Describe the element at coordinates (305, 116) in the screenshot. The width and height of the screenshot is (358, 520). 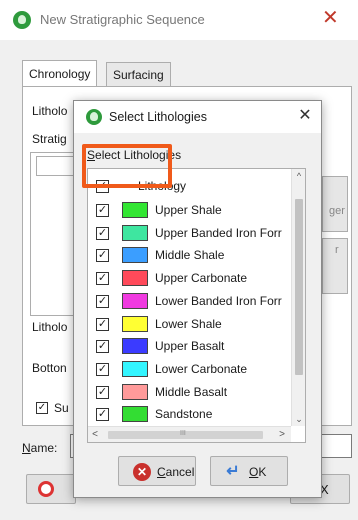
I see `dialog-close-icon: ✕` at that location.